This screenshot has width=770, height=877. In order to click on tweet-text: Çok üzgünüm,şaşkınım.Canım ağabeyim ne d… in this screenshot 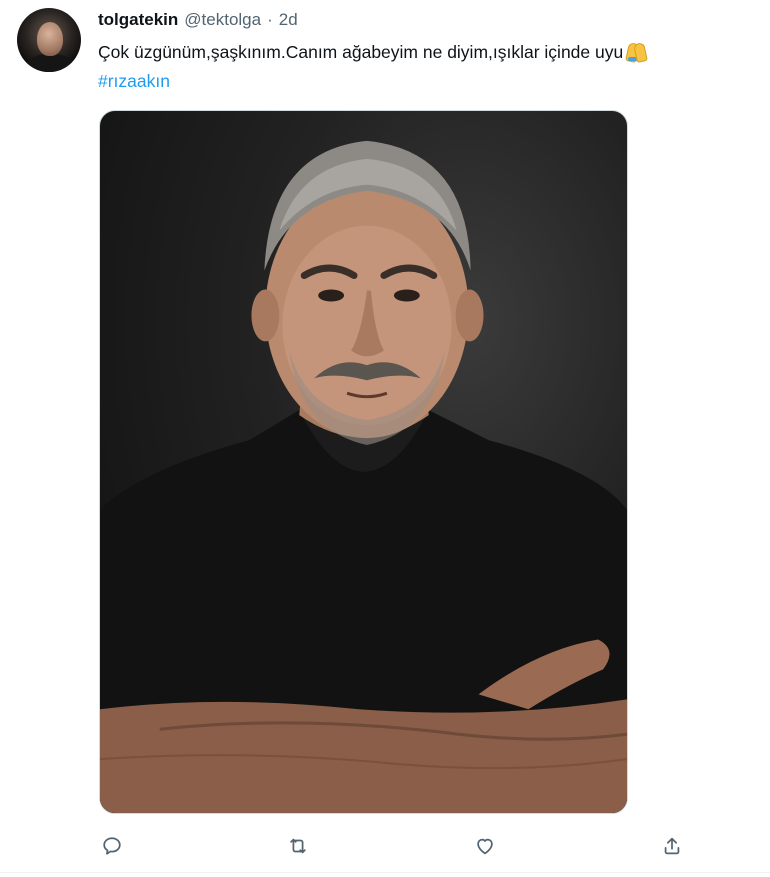, I will do `click(428, 52)`.